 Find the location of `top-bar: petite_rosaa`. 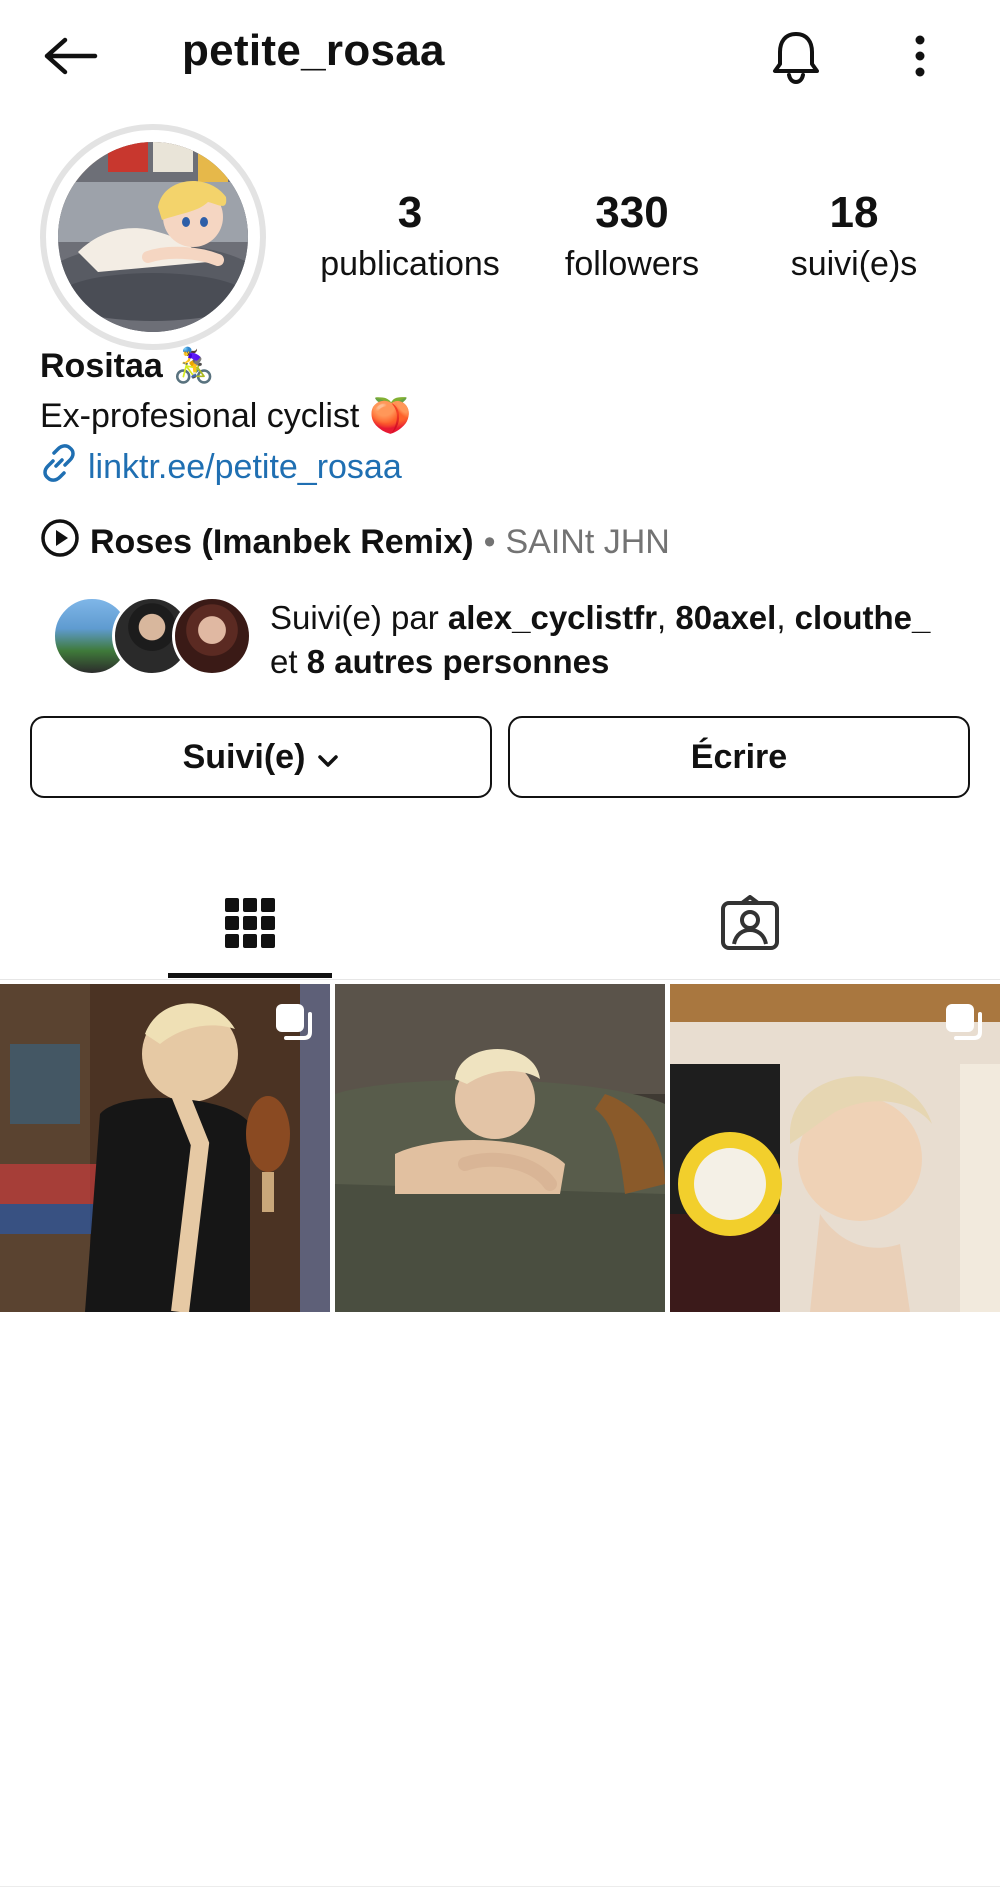

top-bar: petite_rosaa is located at coordinates (500, 55).